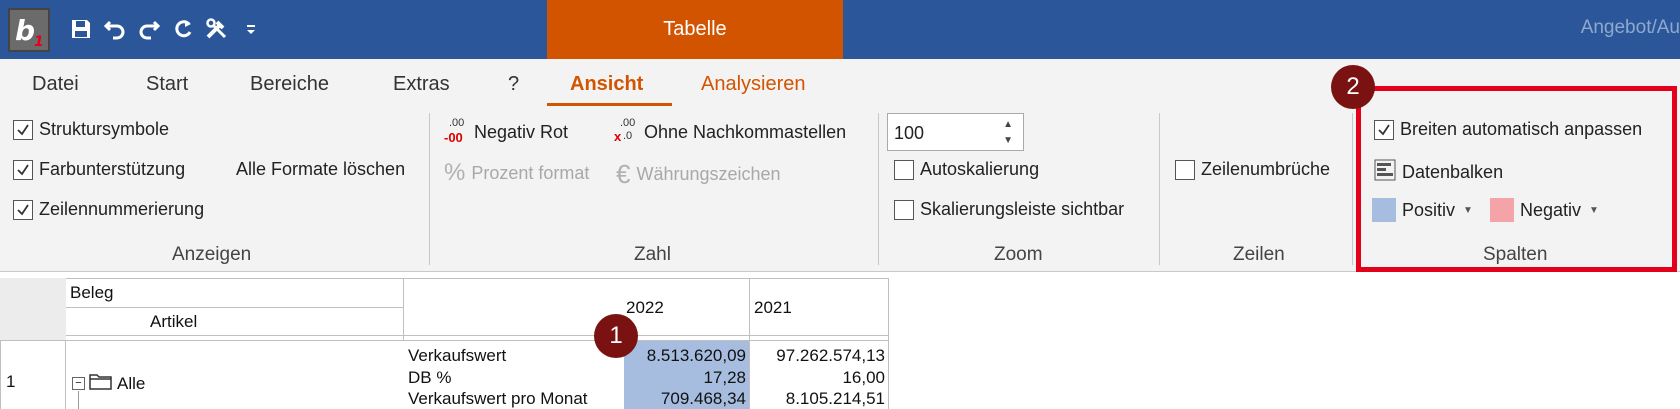  Describe the element at coordinates (818, 399) in the screenshot. I see `cell-value: 8.105.214,51` at that location.